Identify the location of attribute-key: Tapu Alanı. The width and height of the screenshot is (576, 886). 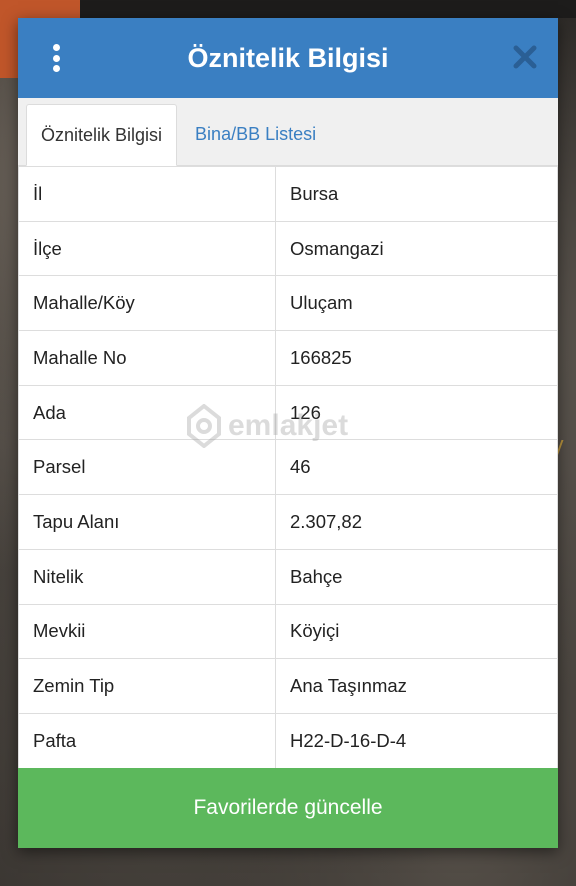
(147, 522).